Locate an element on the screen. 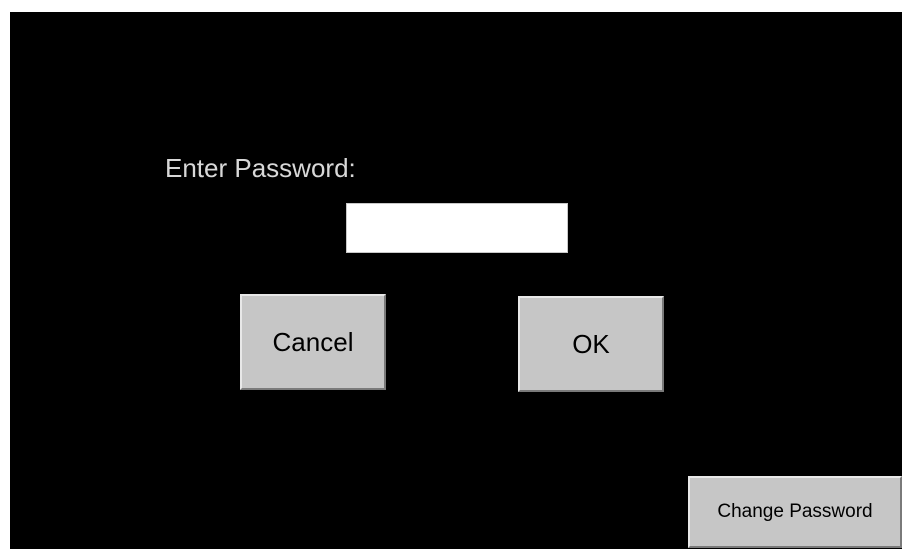  change-password-button: Change Password is located at coordinates (795, 512).